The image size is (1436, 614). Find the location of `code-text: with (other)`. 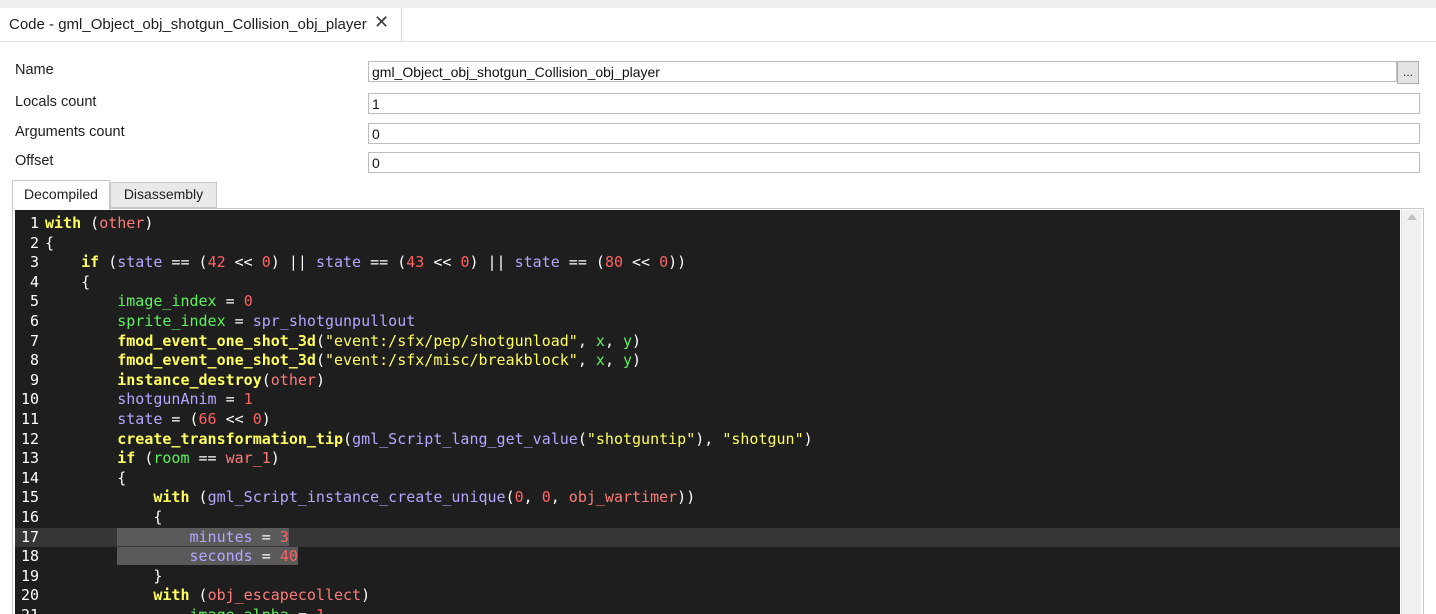

code-text: with (other) is located at coordinates (99, 223).